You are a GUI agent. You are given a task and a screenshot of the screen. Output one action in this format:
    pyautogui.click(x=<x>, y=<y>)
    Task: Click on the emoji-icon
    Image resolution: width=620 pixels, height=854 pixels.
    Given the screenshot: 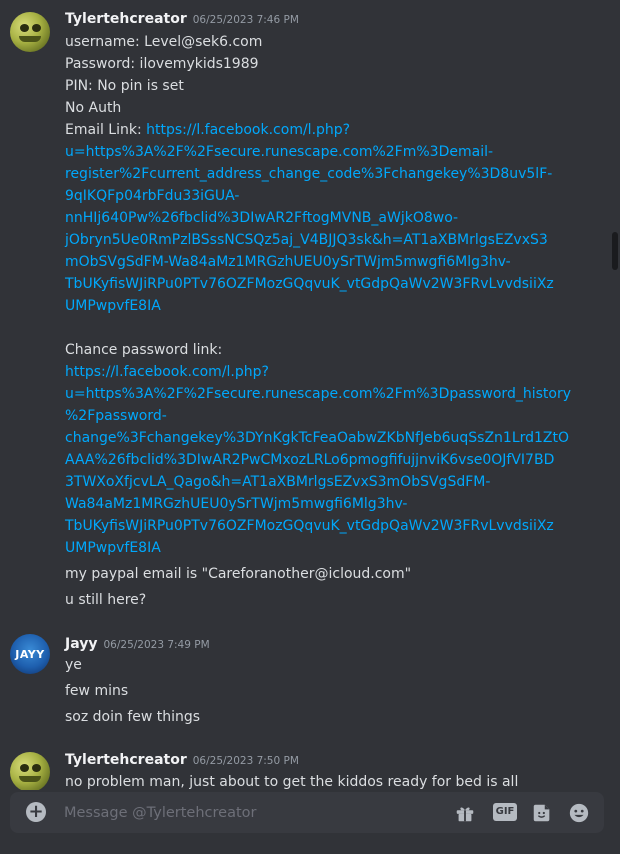 What is the action you would take?
    pyautogui.click(x=579, y=813)
    